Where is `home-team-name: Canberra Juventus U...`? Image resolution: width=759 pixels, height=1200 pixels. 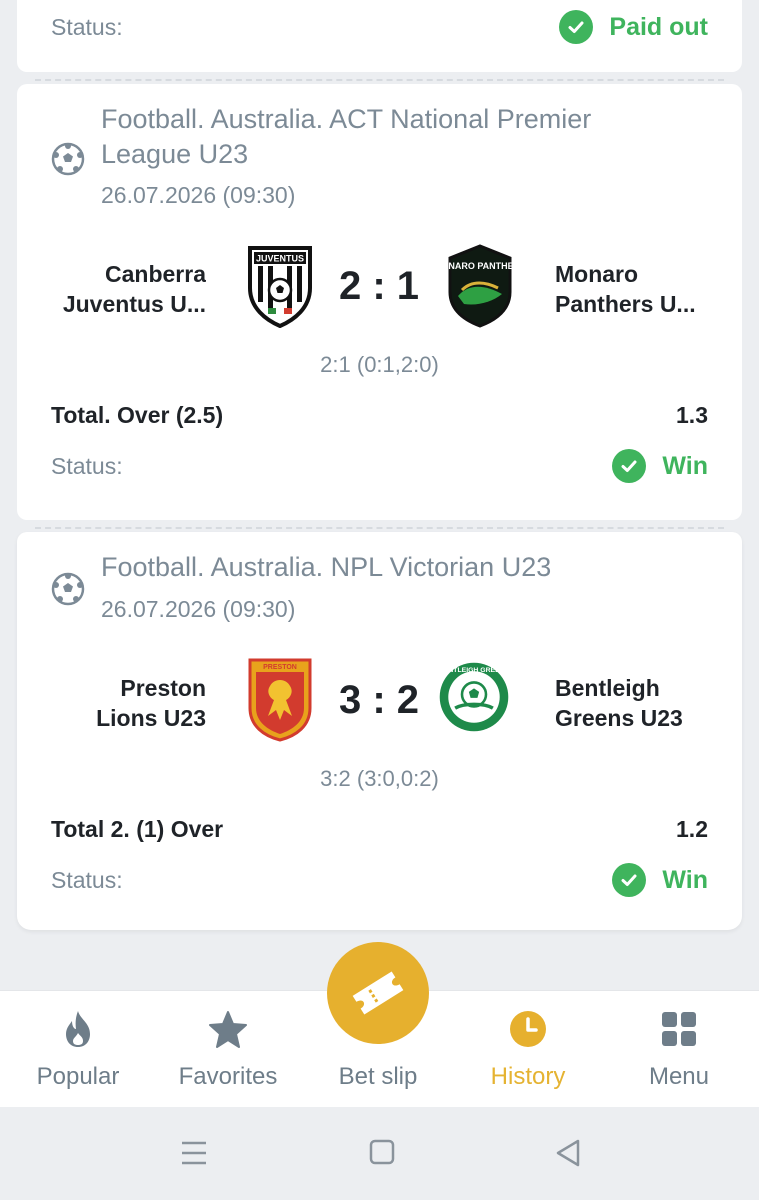
home-team-name: Canberra Juventus U... is located at coordinates (134, 289).